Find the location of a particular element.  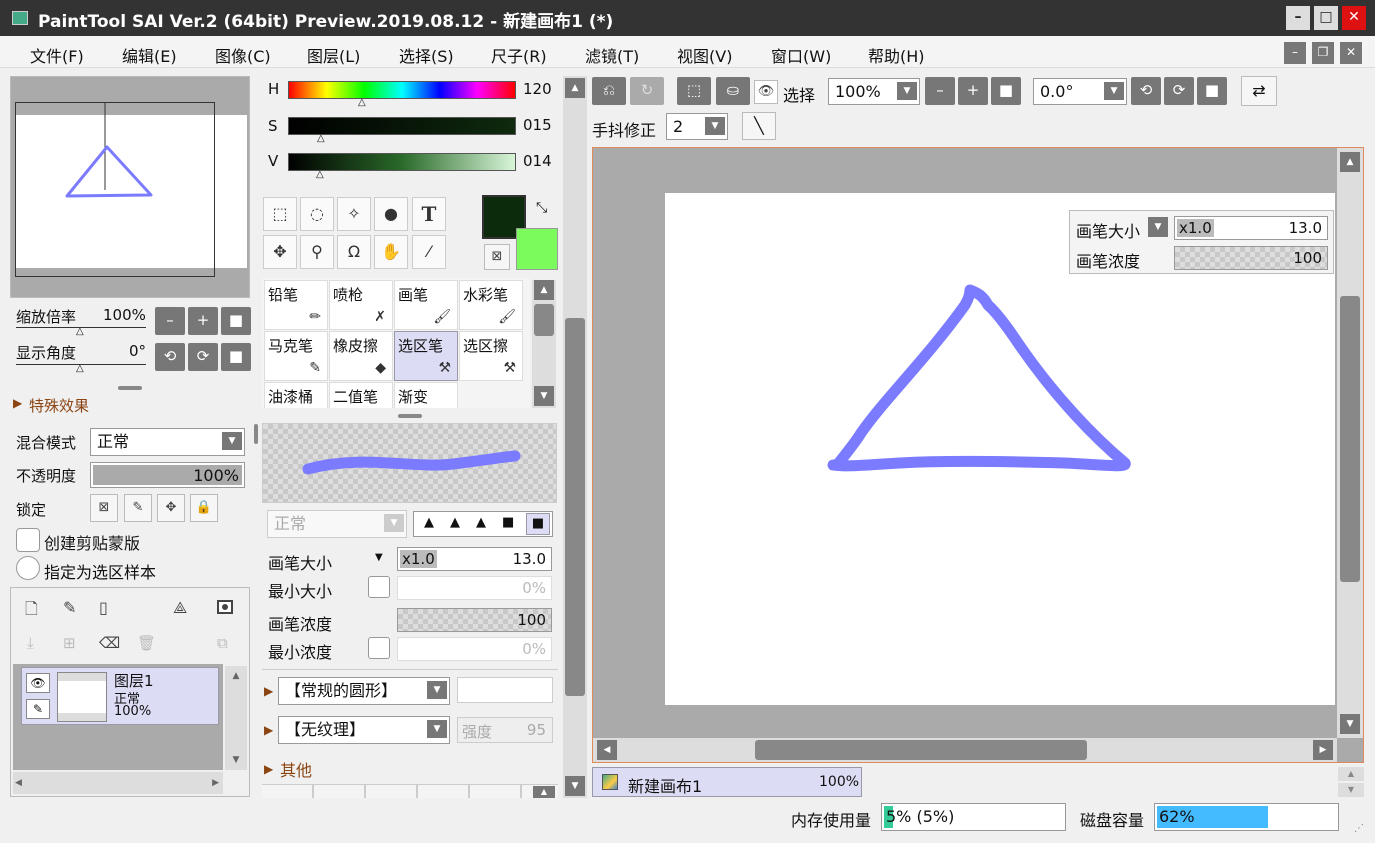

saturation-slider-thumb: △ is located at coordinates (321, 138).